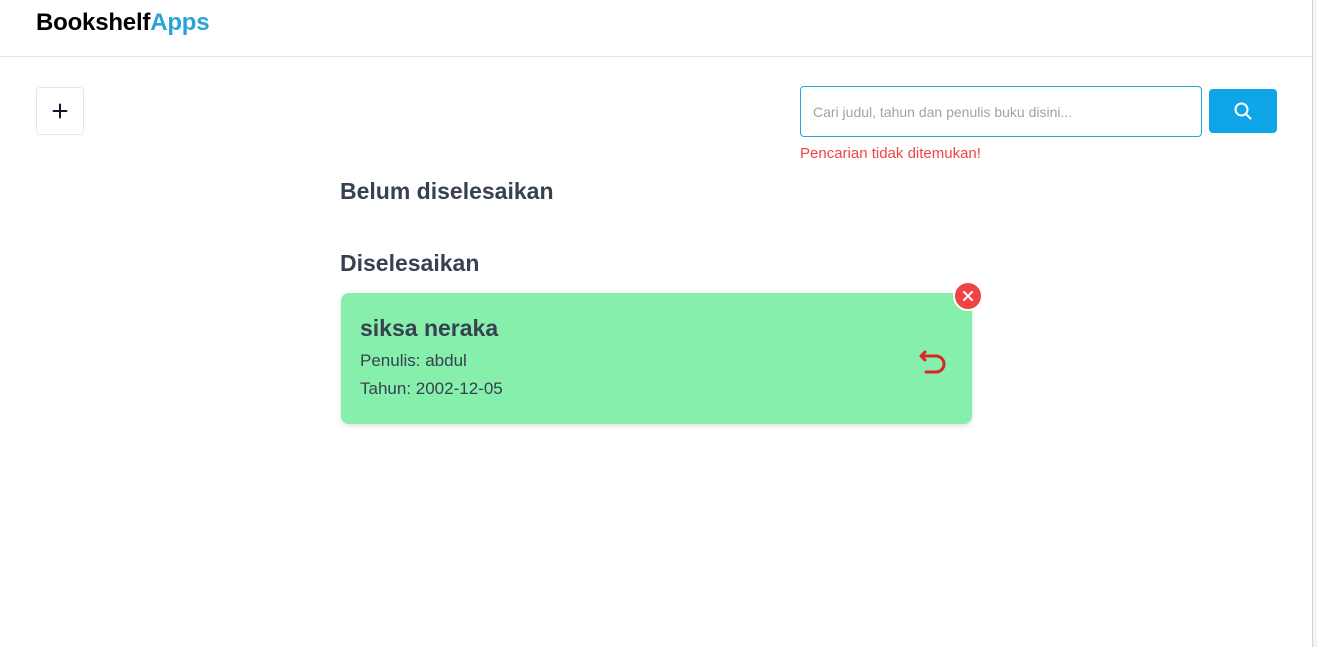 This screenshot has width=1317, height=647. I want to click on brand-accent: Apps, so click(180, 22).